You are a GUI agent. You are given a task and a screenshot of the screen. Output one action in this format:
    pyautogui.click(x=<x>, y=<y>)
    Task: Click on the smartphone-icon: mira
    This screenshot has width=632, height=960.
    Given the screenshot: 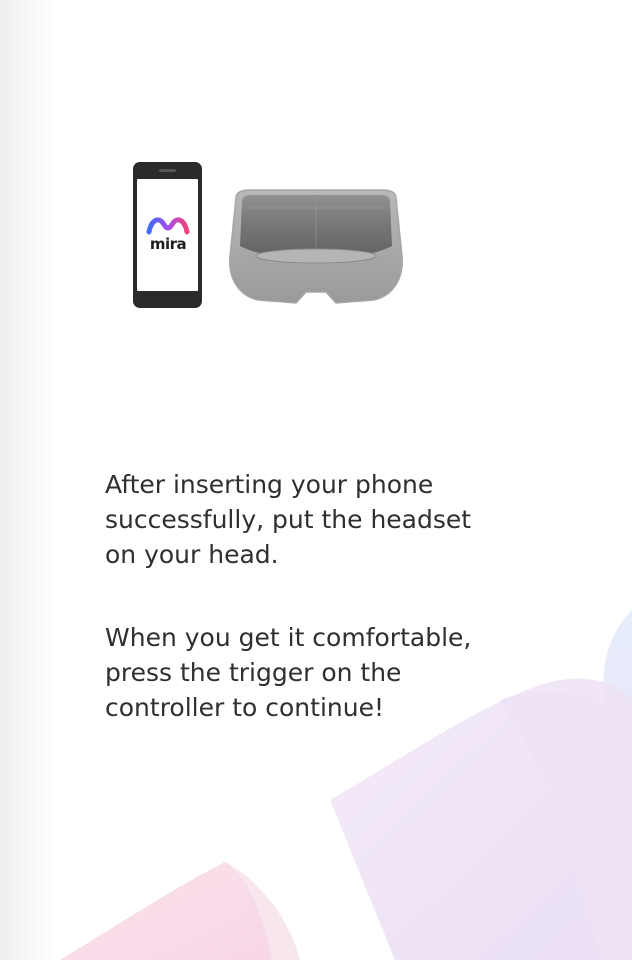 What is the action you would take?
    pyautogui.click(x=167, y=235)
    